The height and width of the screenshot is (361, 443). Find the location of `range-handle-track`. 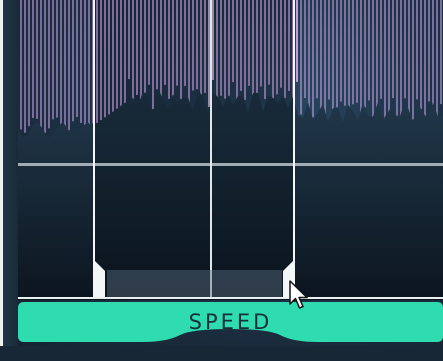

range-handle-track is located at coordinates (194, 283).